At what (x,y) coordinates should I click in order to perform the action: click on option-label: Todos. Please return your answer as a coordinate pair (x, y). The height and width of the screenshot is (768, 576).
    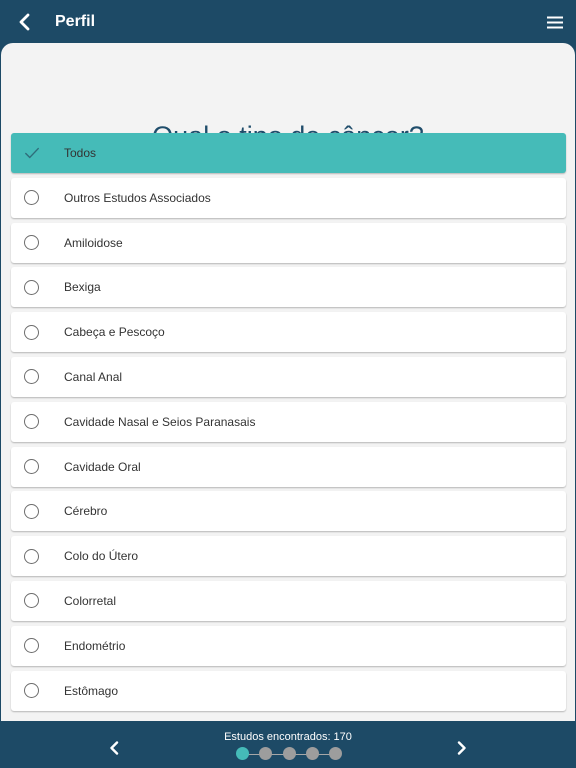
    Looking at the image, I should click on (80, 153).